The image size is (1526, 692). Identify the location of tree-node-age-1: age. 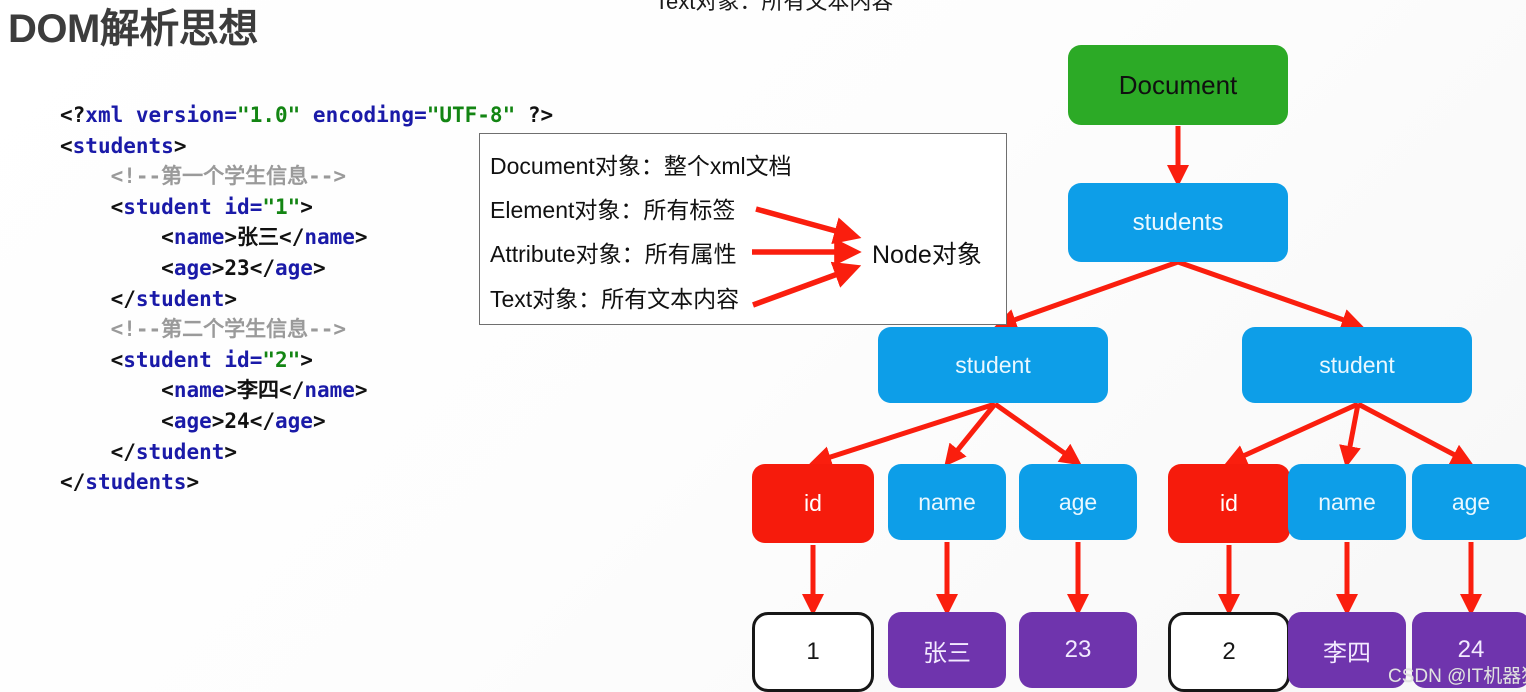
(1078, 502).